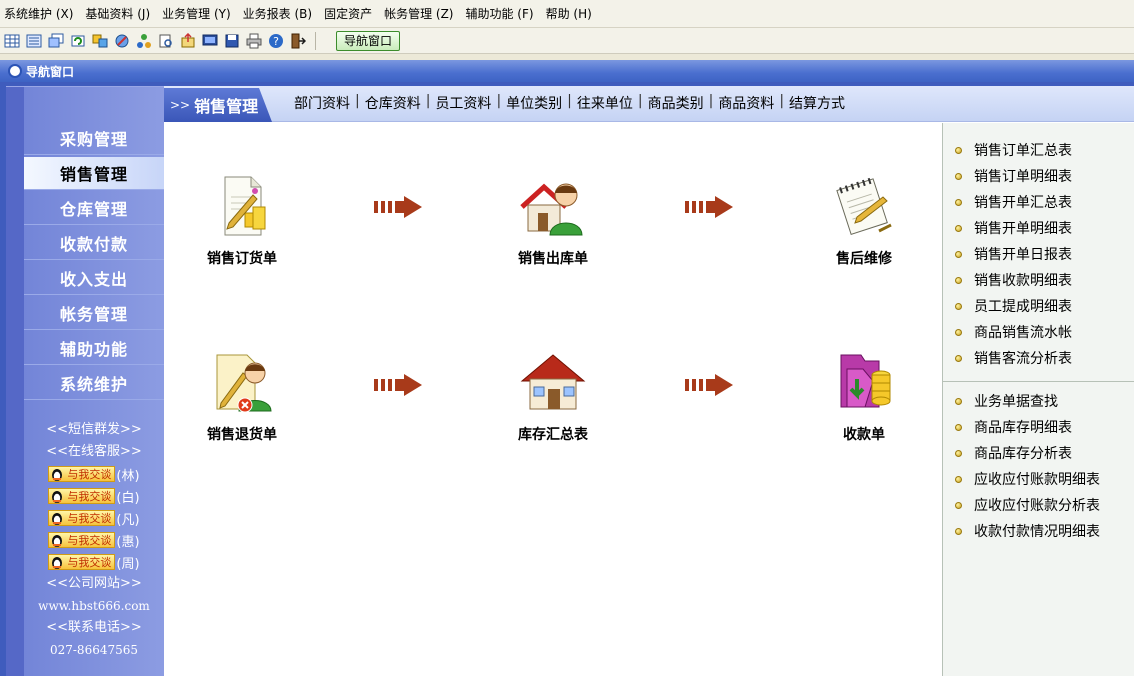 The width and height of the screenshot is (1134, 676). I want to click on report-link: 应收应付账款分析表, so click(1038, 505).